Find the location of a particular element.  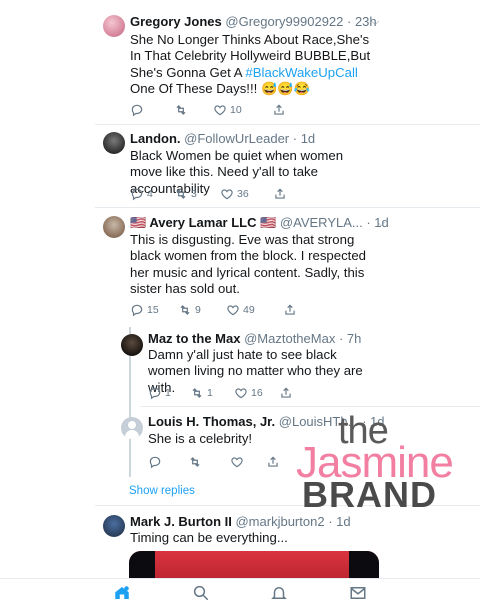

reply-button: 4 is located at coordinates (141, 194).